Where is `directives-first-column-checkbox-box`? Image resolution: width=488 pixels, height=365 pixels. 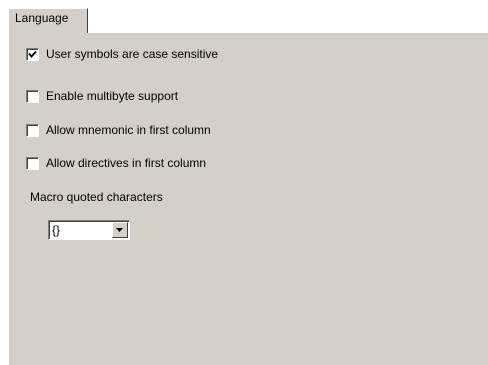 directives-first-column-checkbox-box is located at coordinates (32, 163).